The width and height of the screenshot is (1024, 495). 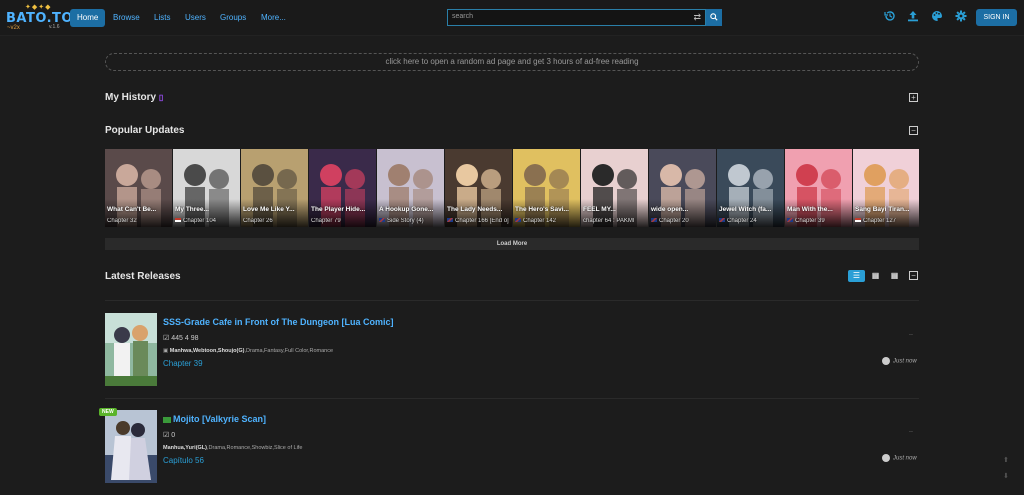 What do you see at coordinates (887, 221) in the screenshot?
I see `popular-card-chapter: Chapter 127` at bounding box center [887, 221].